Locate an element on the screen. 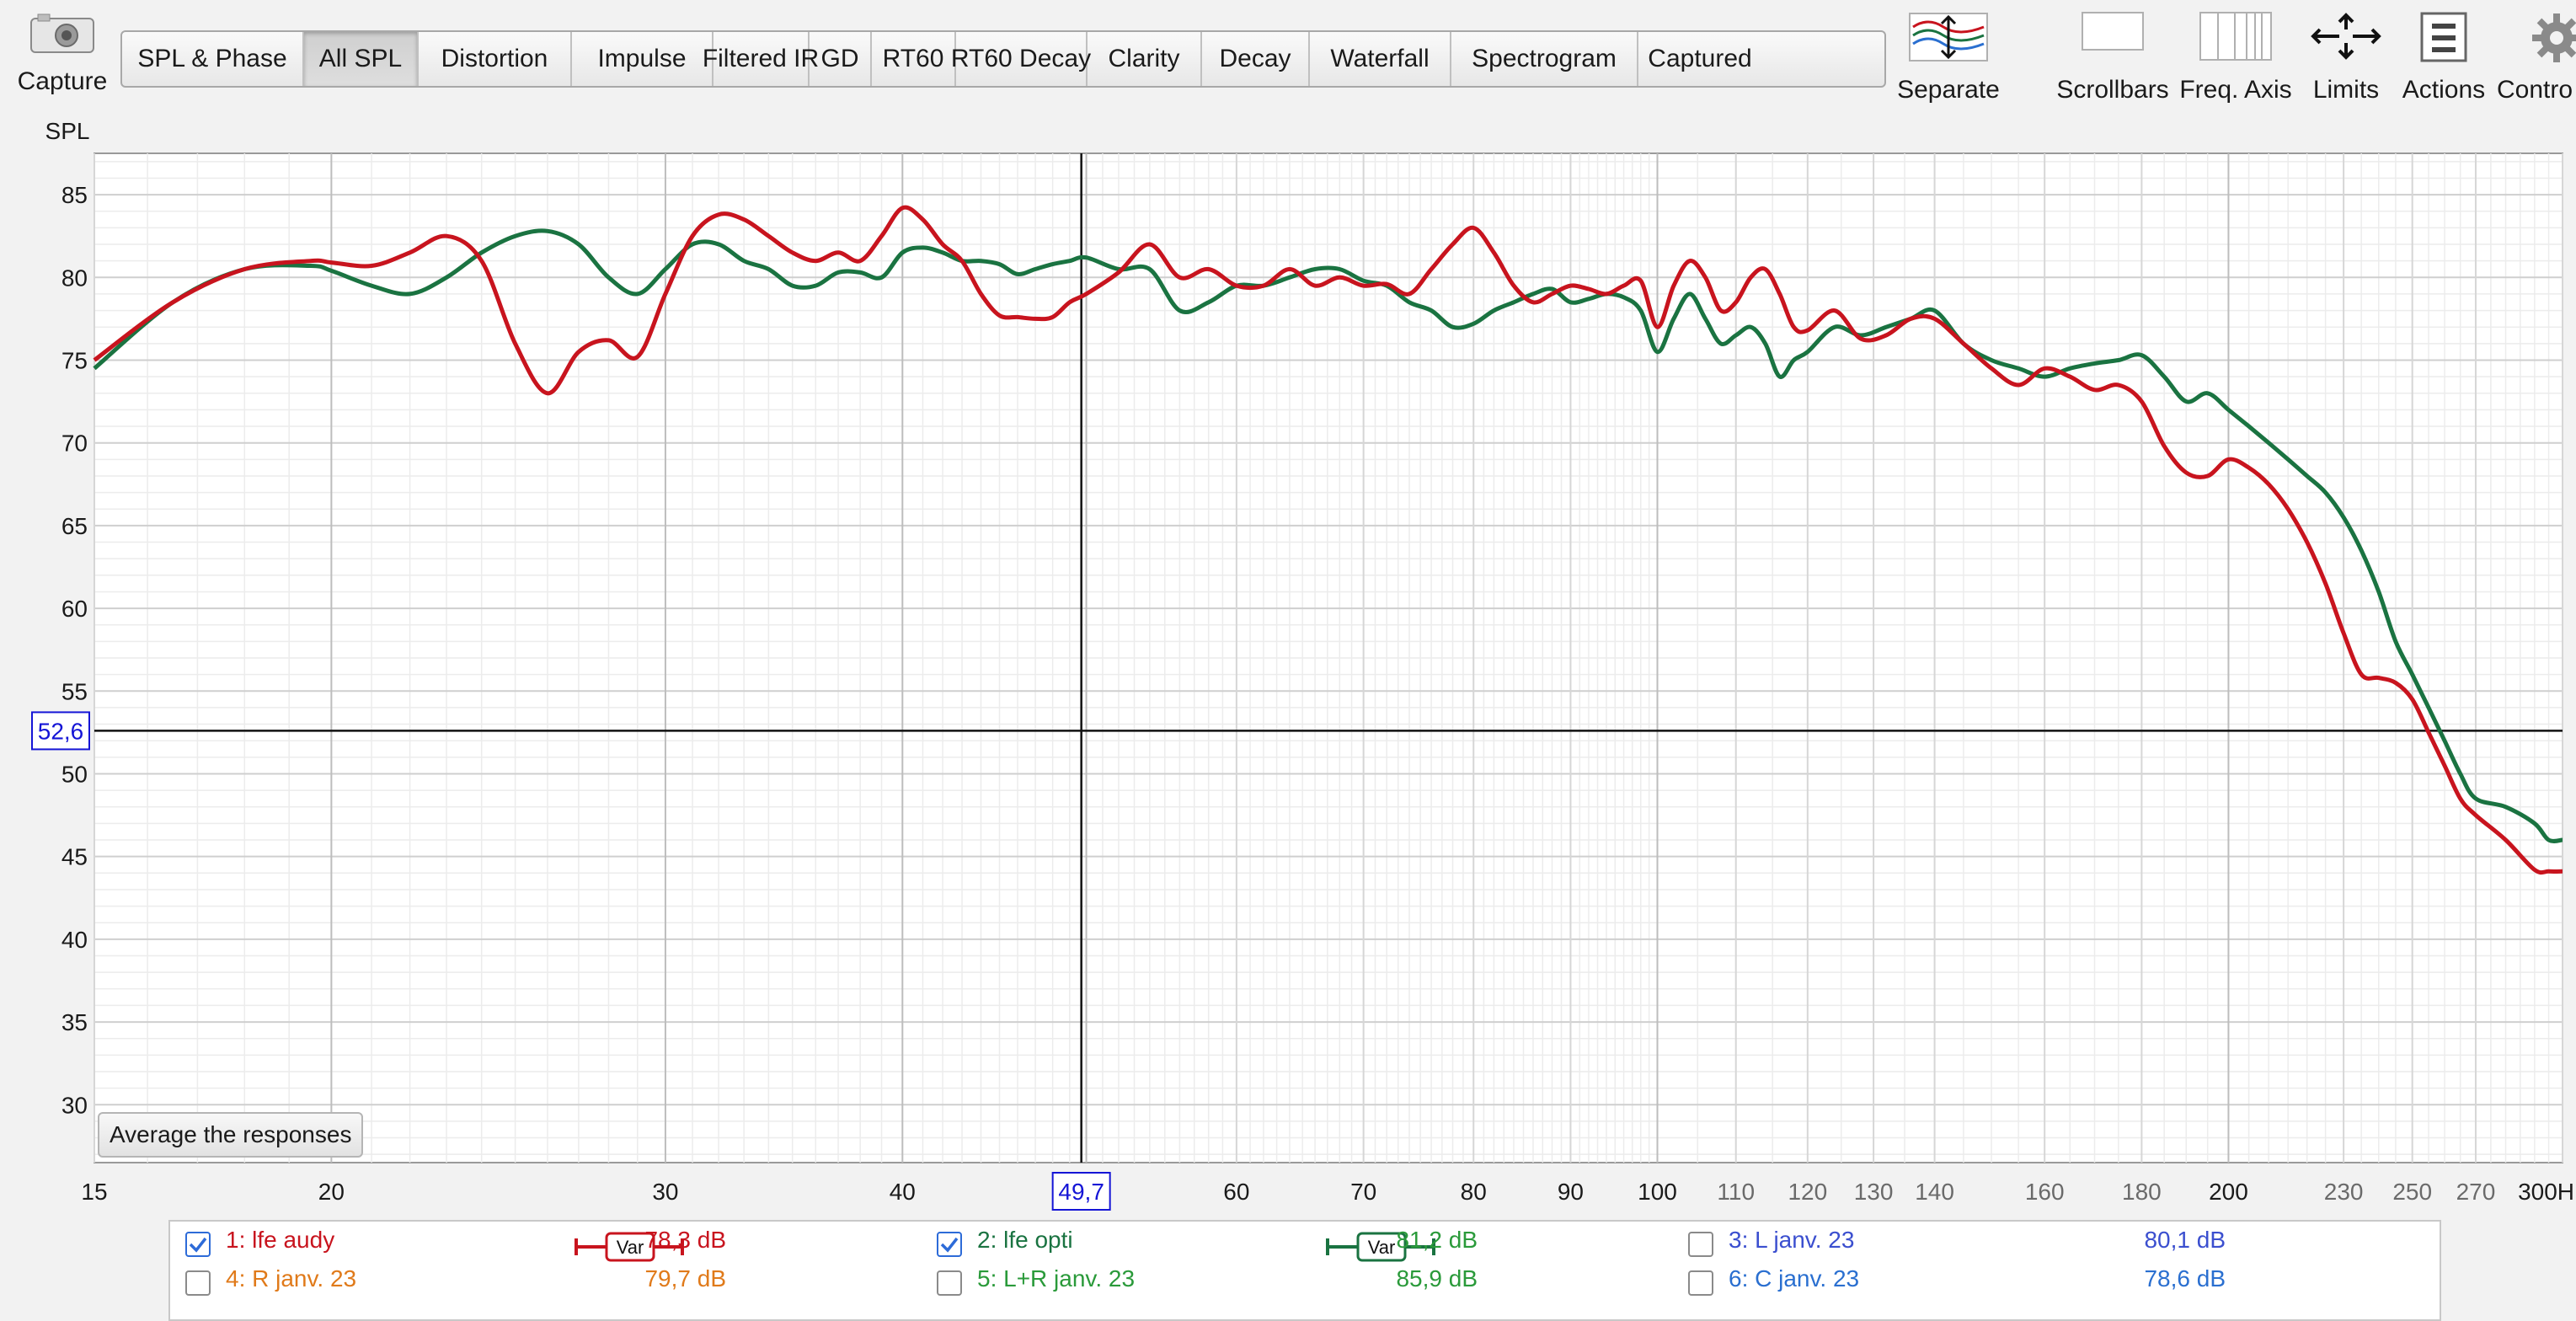  controls-button: Contro is located at coordinates (2536, 56).